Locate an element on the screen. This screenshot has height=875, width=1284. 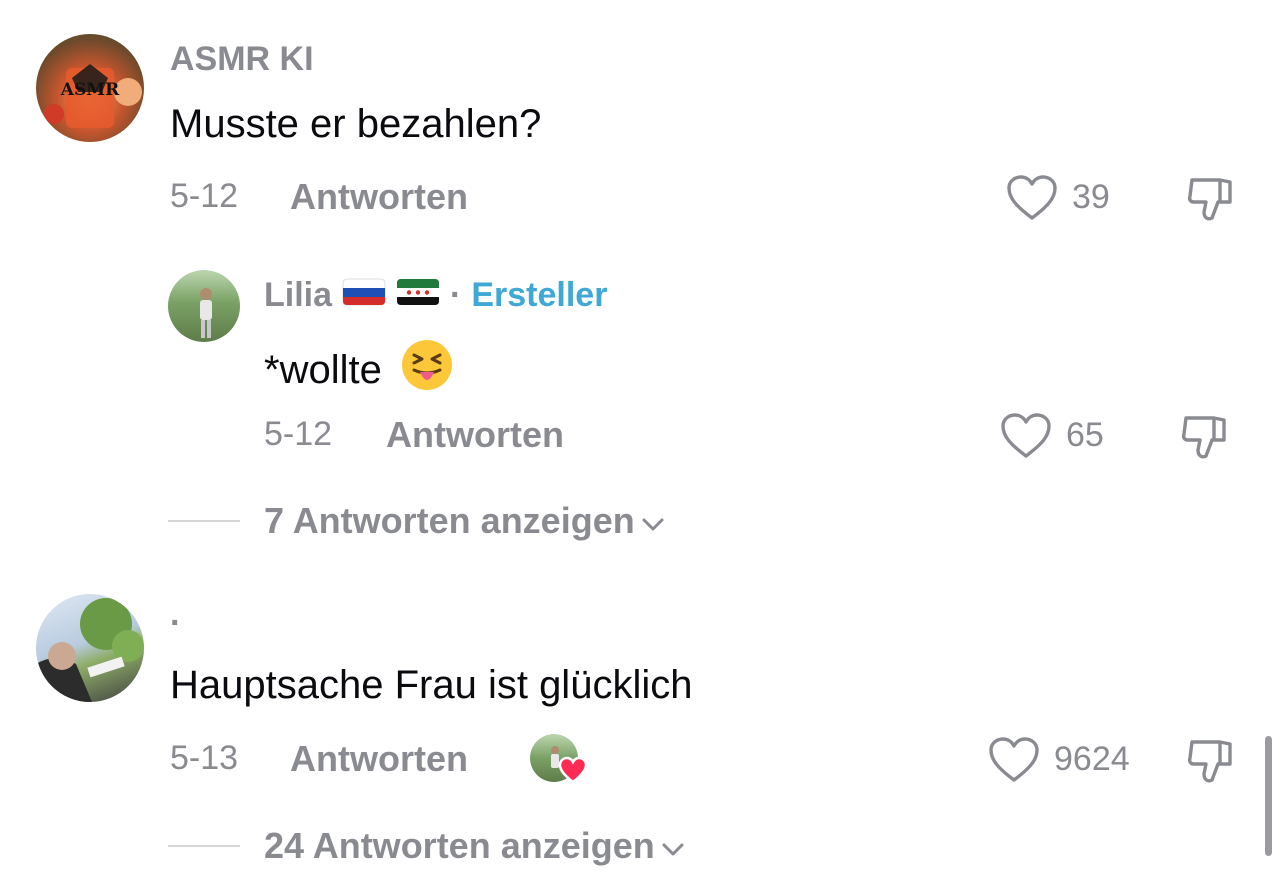
reply-text-row: *wollte is located at coordinates (359, 370).